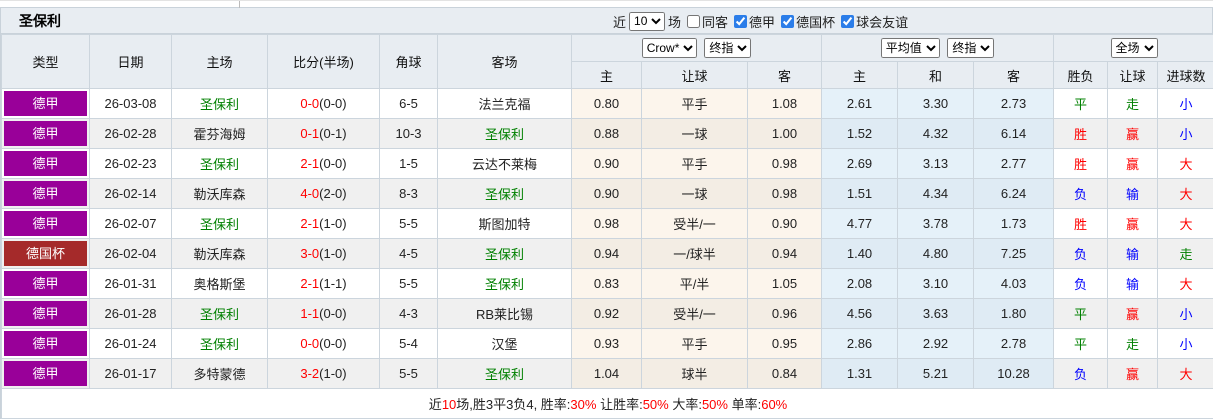 Image resolution: width=1213 pixels, height=419 pixels. I want to click on crow-handicap: 一球, so click(694, 133).